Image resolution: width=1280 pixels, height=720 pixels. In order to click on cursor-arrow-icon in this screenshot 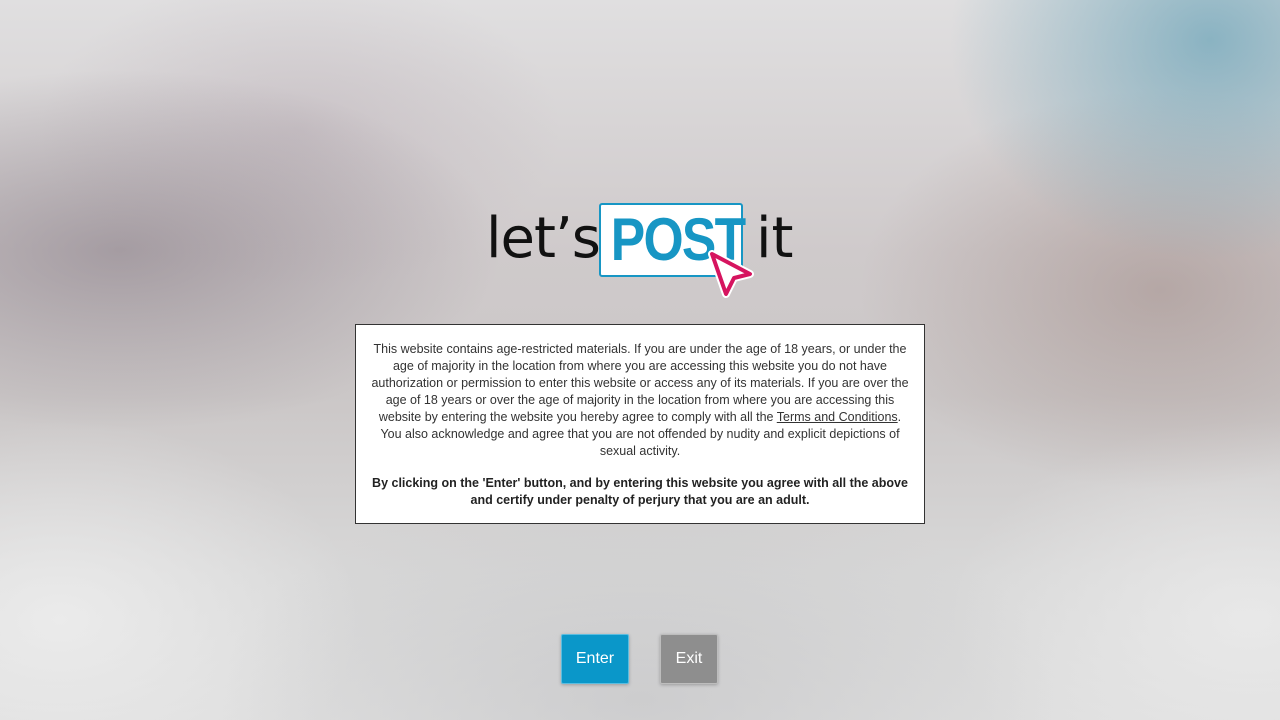, I will do `click(731, 274)`.